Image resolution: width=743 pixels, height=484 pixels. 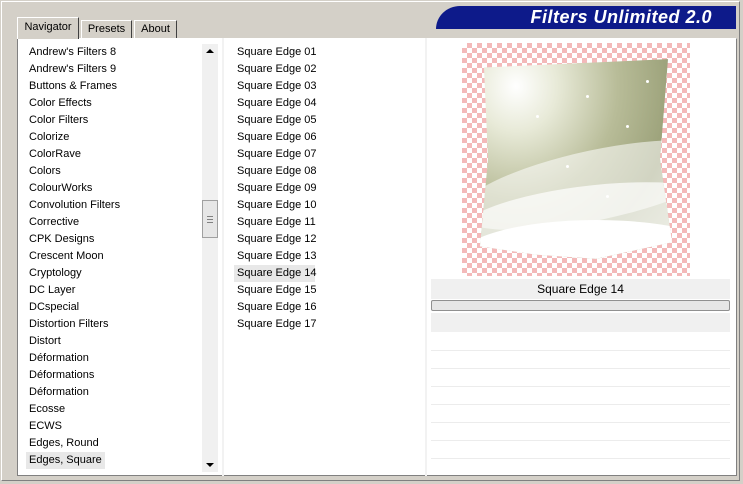 I want to click on category-item: Color Filters, so click(x=115, y=120).